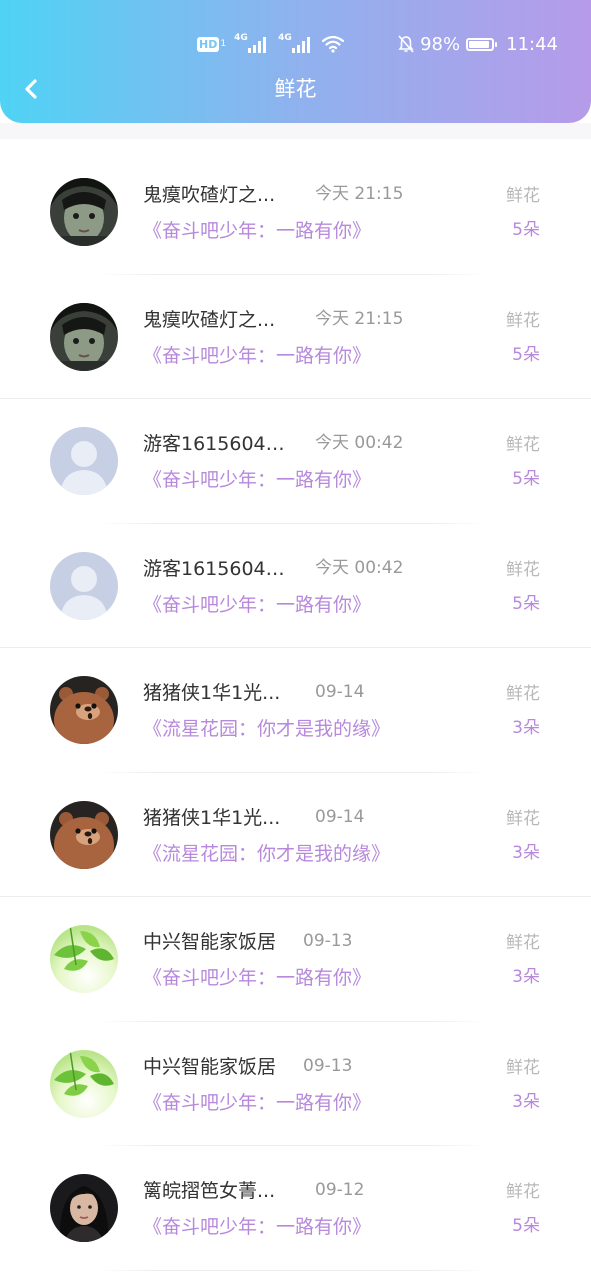  What do you see at coordinates (271, 44) in the screenshot?
I see `status-bar-left: HD 1 4G 4G` at bounding box center [271, 44].